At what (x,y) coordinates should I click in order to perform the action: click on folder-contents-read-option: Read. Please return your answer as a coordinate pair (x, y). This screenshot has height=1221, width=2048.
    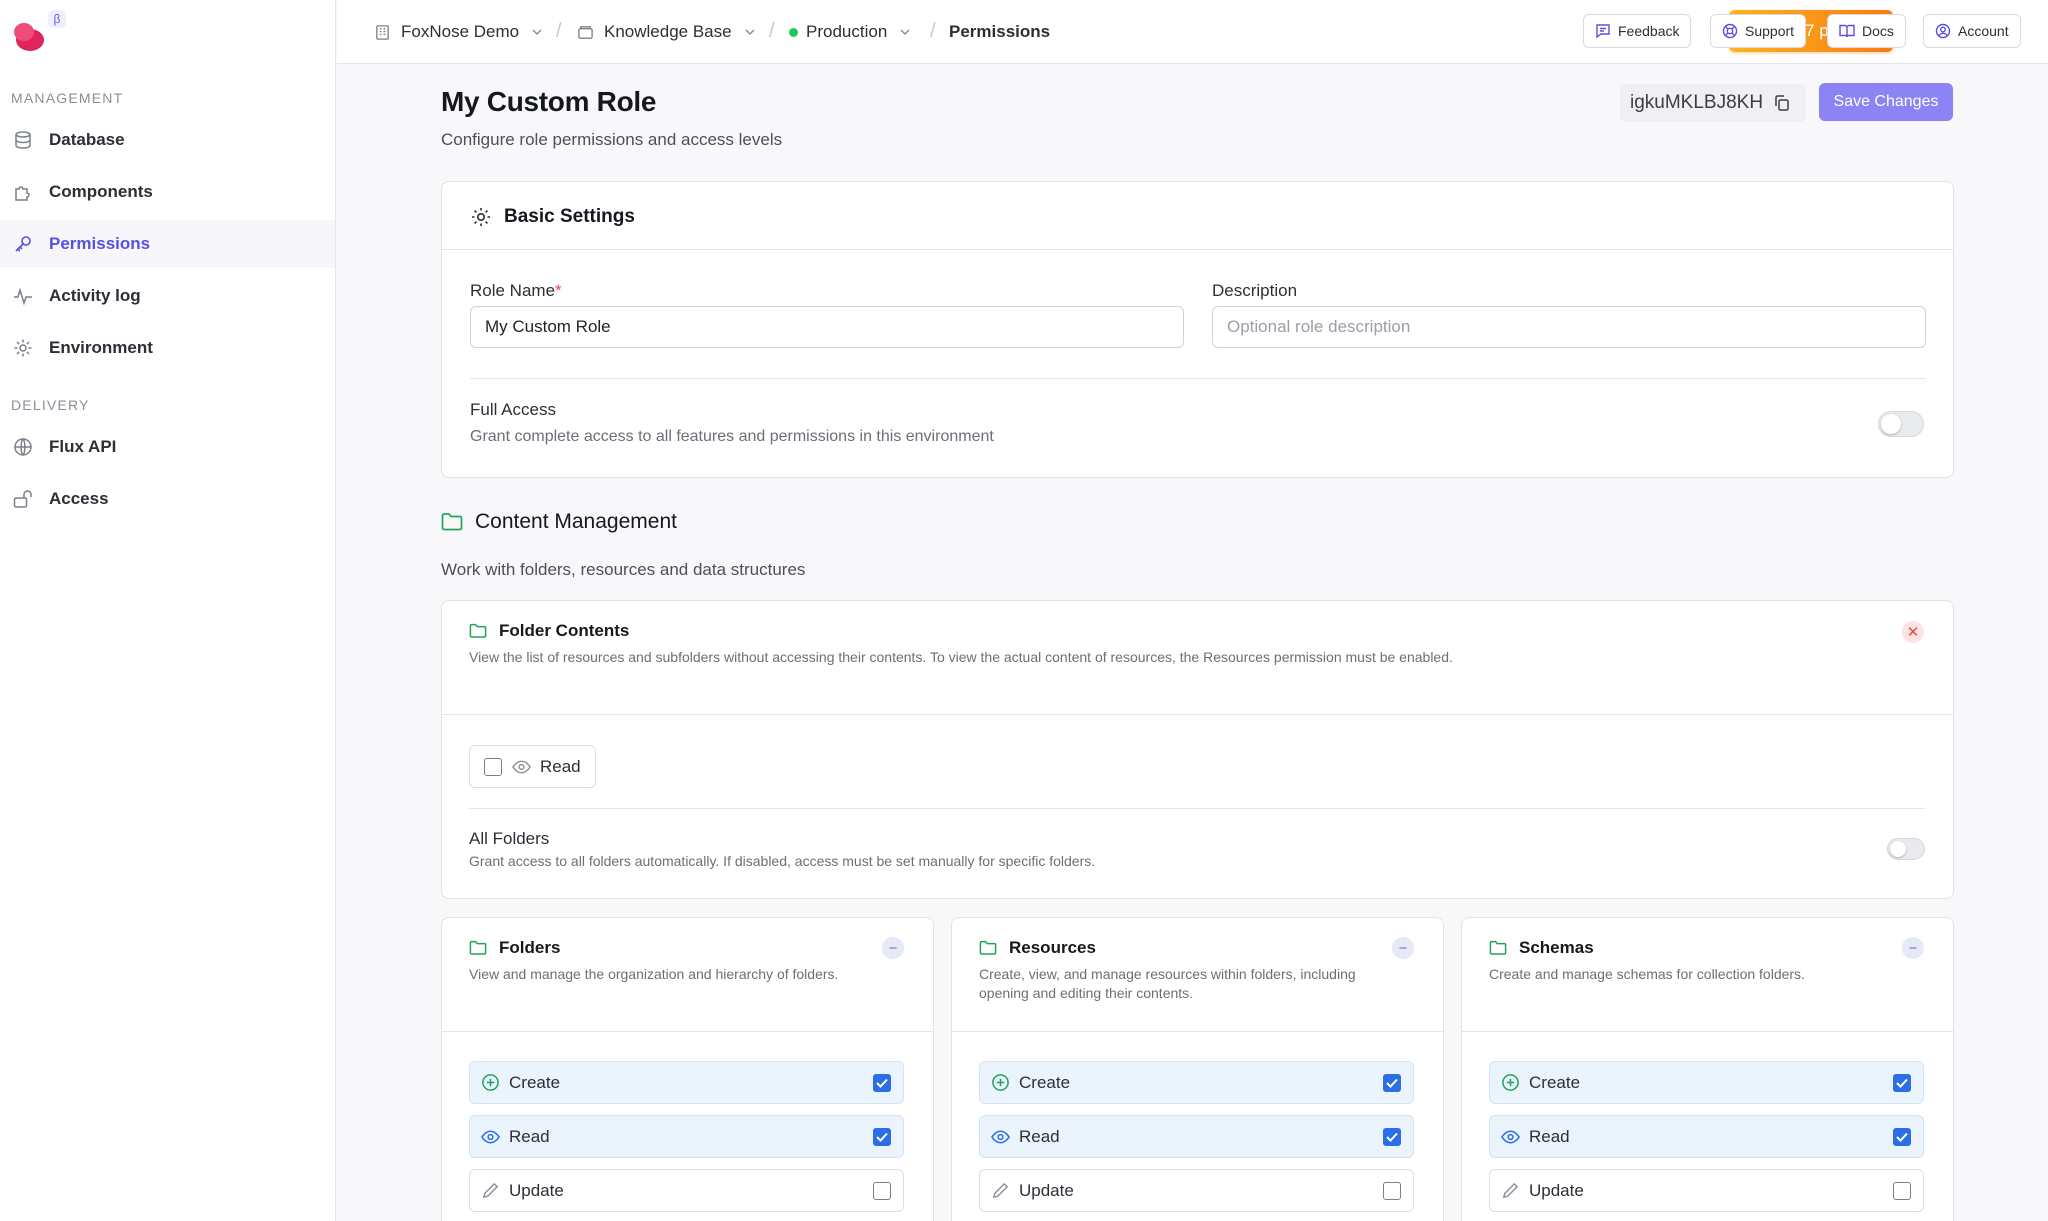
    Looking at the image, I should click on (532, 766).